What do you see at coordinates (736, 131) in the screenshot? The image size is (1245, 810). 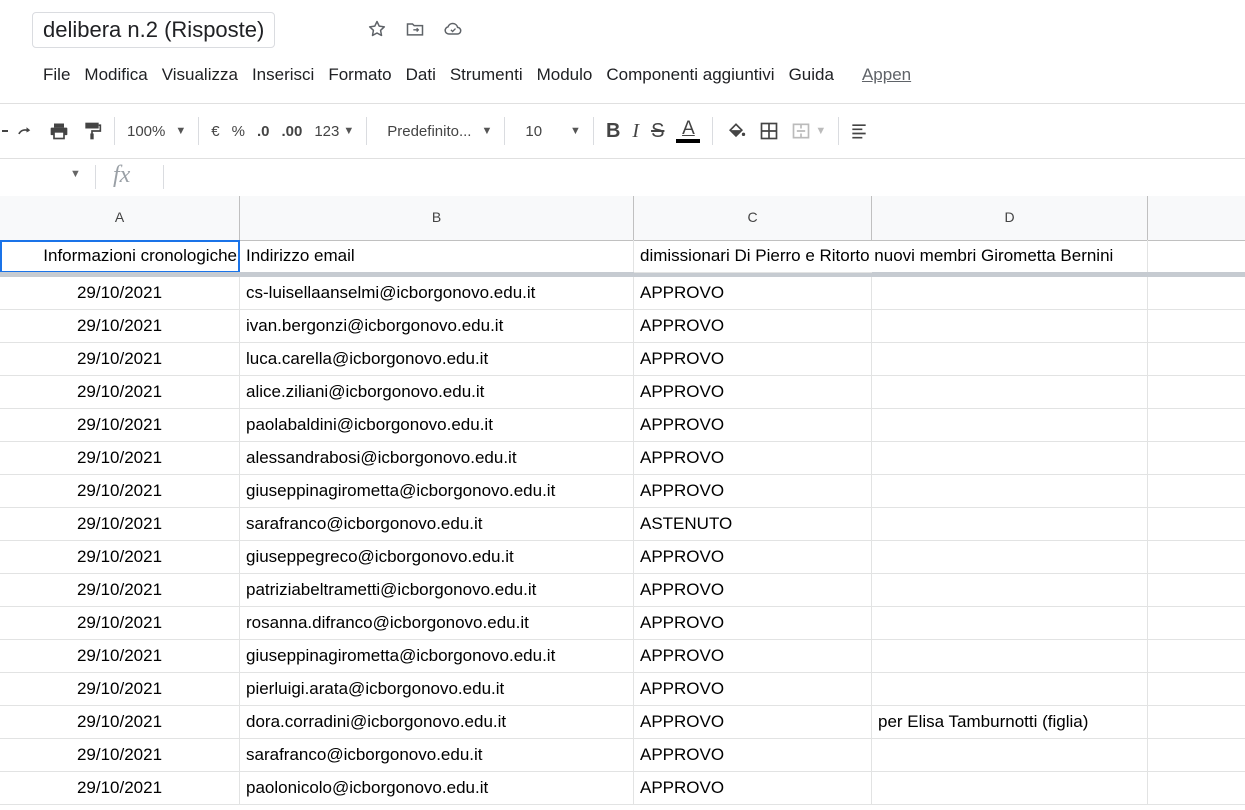 I see `fill-color-icon` at bounding box center [736, 131].